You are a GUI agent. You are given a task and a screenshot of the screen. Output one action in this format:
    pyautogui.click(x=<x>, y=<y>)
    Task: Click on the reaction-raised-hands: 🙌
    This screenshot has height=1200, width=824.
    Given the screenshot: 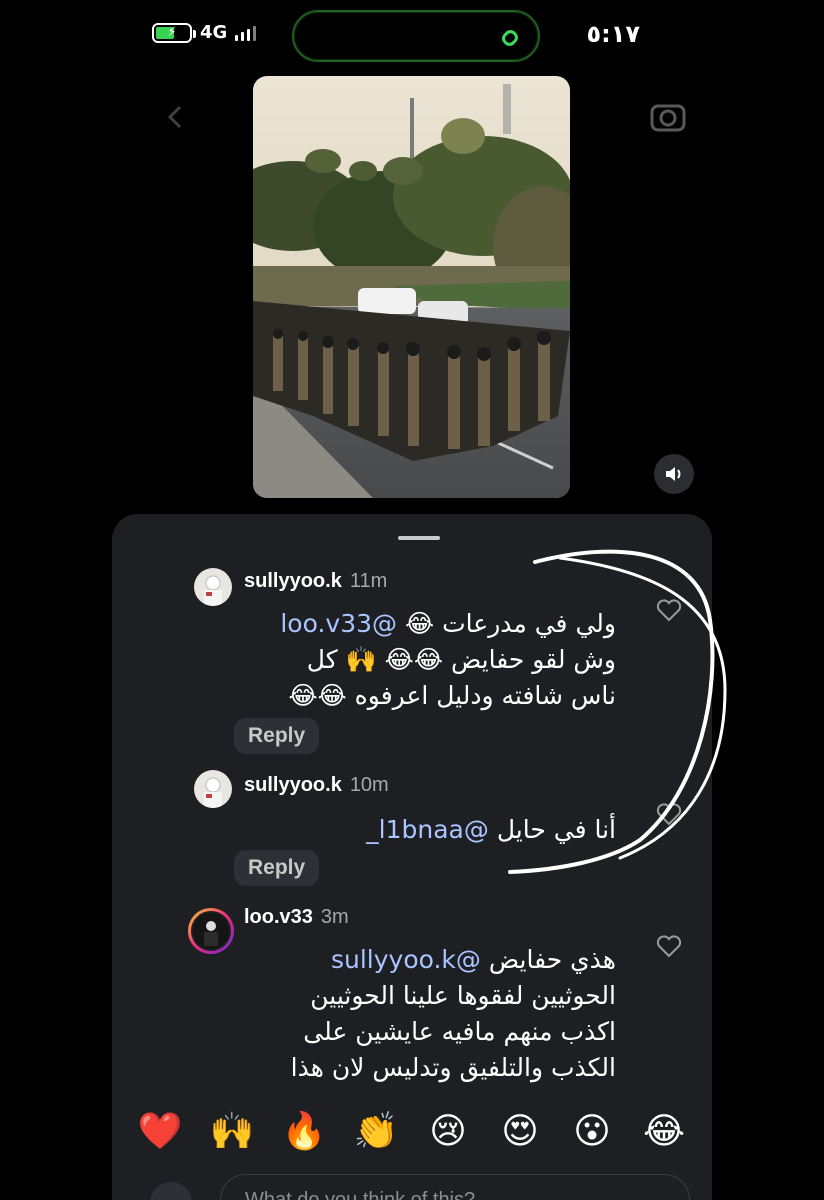 What is the action you would take?
    pyautogui.click(x=232, y=1132)
    